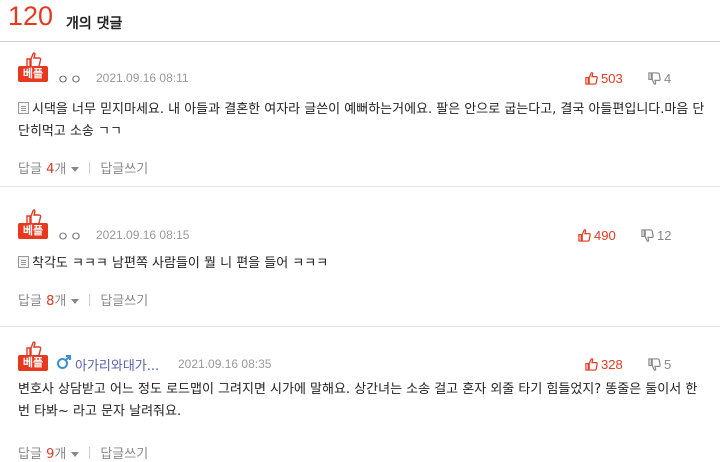  What do you see at coordinates (143, 235) in the screenshot?
I see `comment-date: 2021.09.16 08:15` at bounding box center [143, 235].